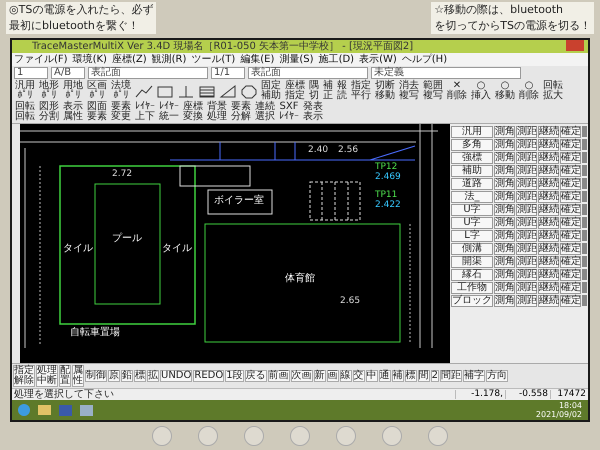  What do you see at coordinates (472, 288) in the screenshot?
I see `survey-type-button: 工作物` at bounding box center [472, 288].